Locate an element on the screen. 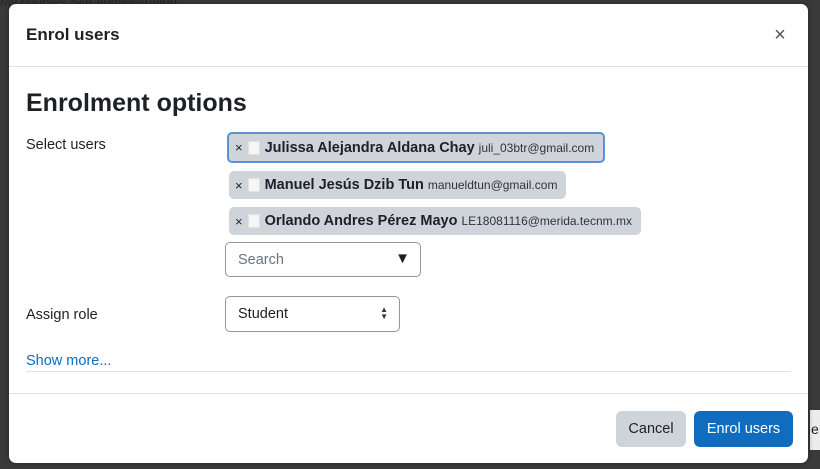 The image size is (820, 469). dropdown-caret-icon: ▼ is located at coordinates (402, 258).